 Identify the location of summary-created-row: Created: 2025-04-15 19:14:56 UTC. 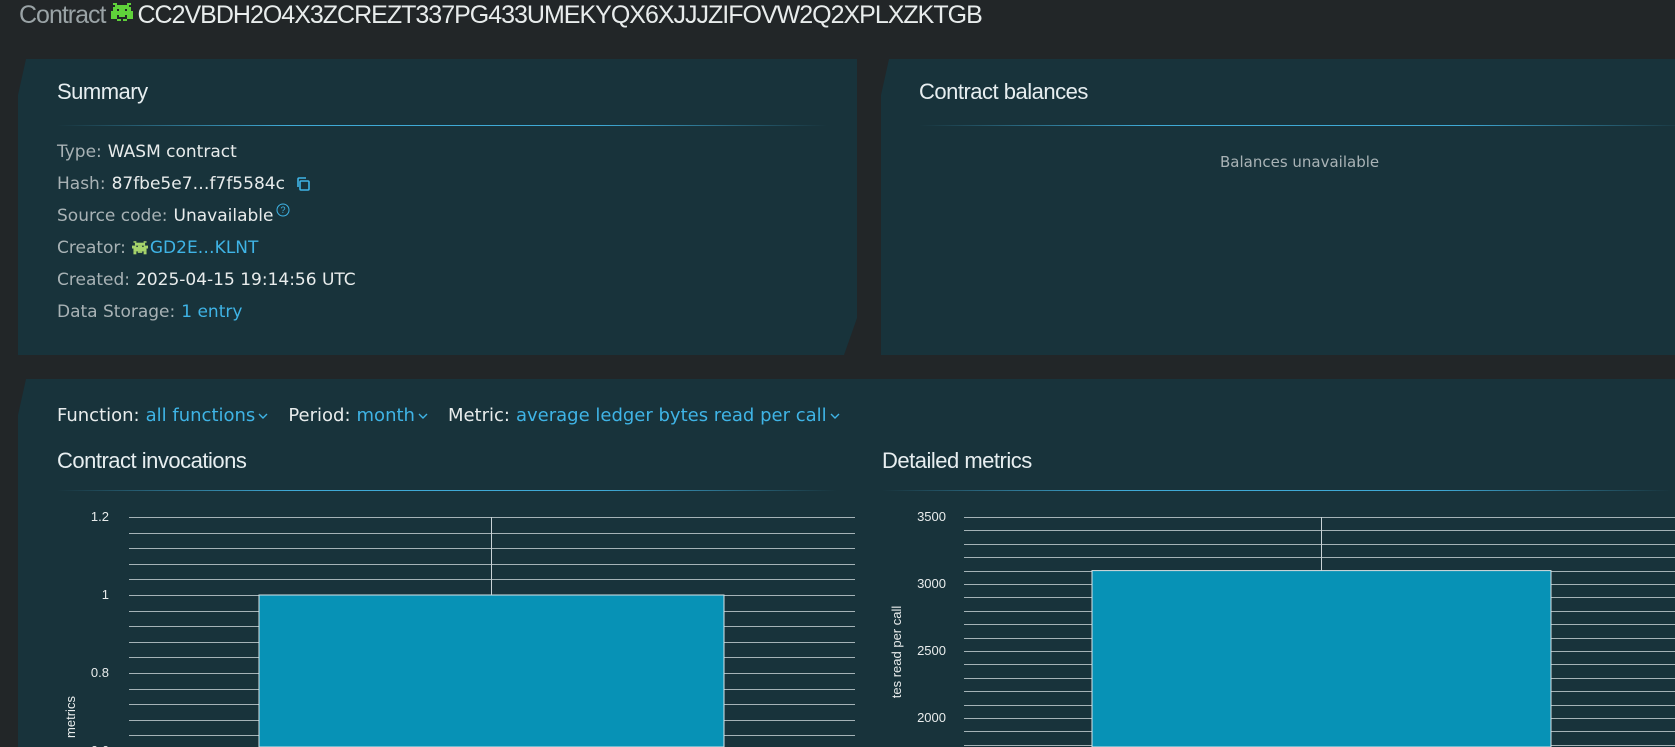
(206, 280).